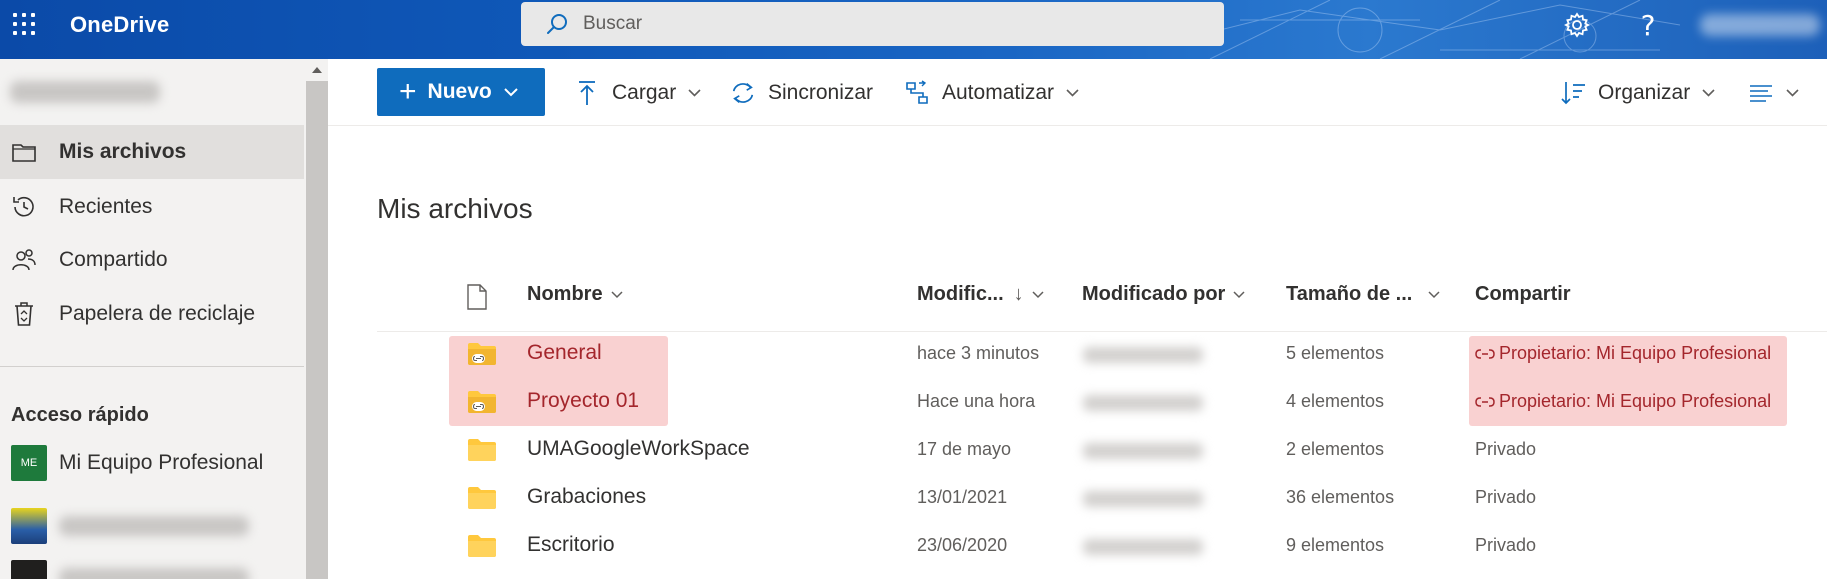 The image size is (1827, 579). Describe the element at coordinates (1335, 401) in the screenshot. I see `item-count: 4 elementos` at that location.